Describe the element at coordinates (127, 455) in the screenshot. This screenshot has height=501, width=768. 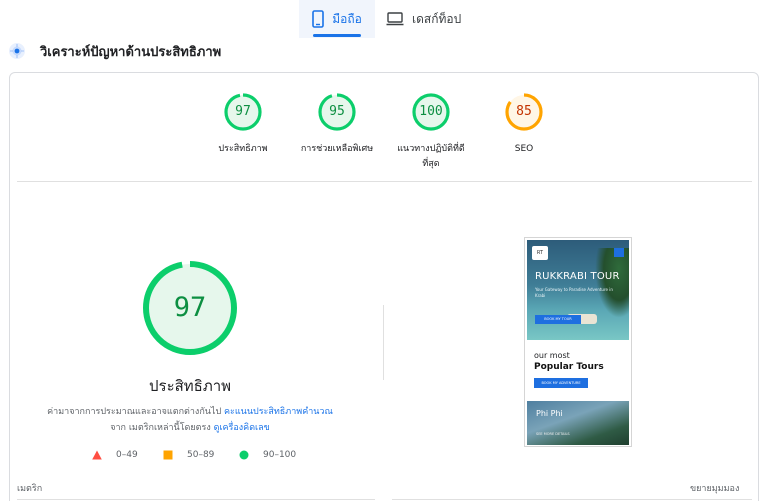
I see `legend-range: 0–49` at that location.